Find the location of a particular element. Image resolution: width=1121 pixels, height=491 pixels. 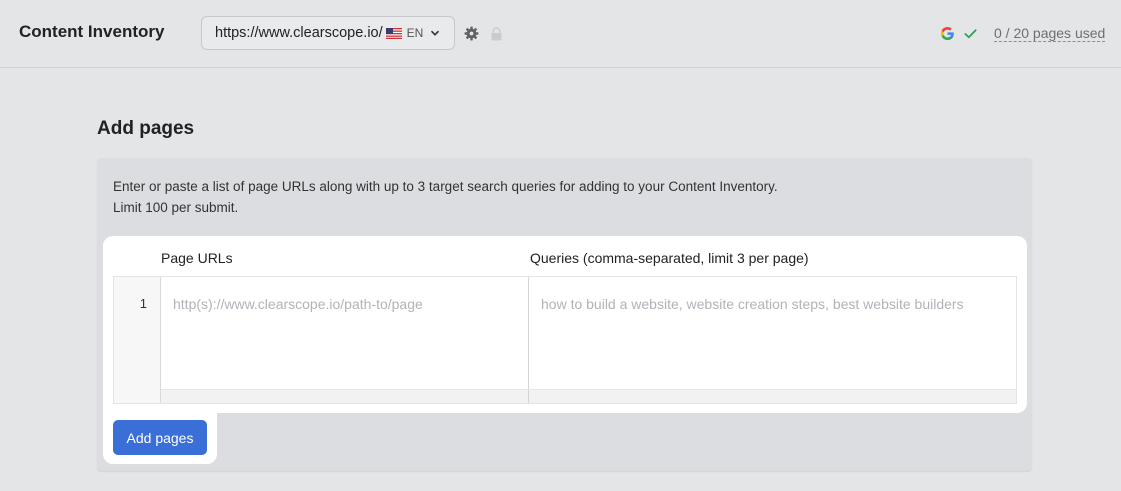

limit-note: Limit 100 per submit. is located at coordinates (176, 207).